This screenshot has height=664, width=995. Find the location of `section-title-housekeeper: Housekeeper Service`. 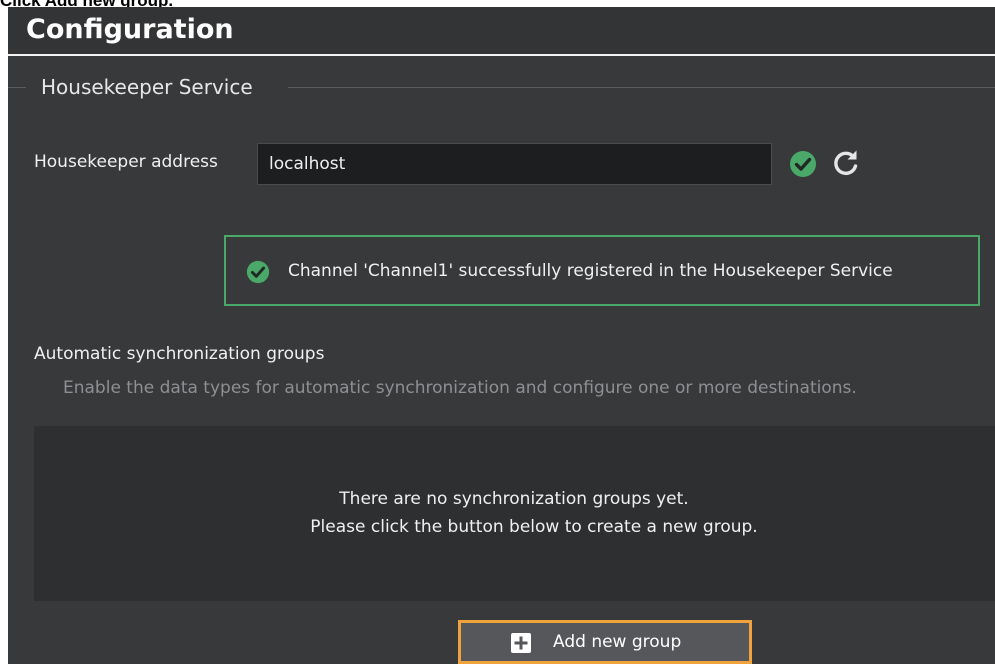

section-title-housekeeper: Housekeeper Service is located at coordinates (147, 87).